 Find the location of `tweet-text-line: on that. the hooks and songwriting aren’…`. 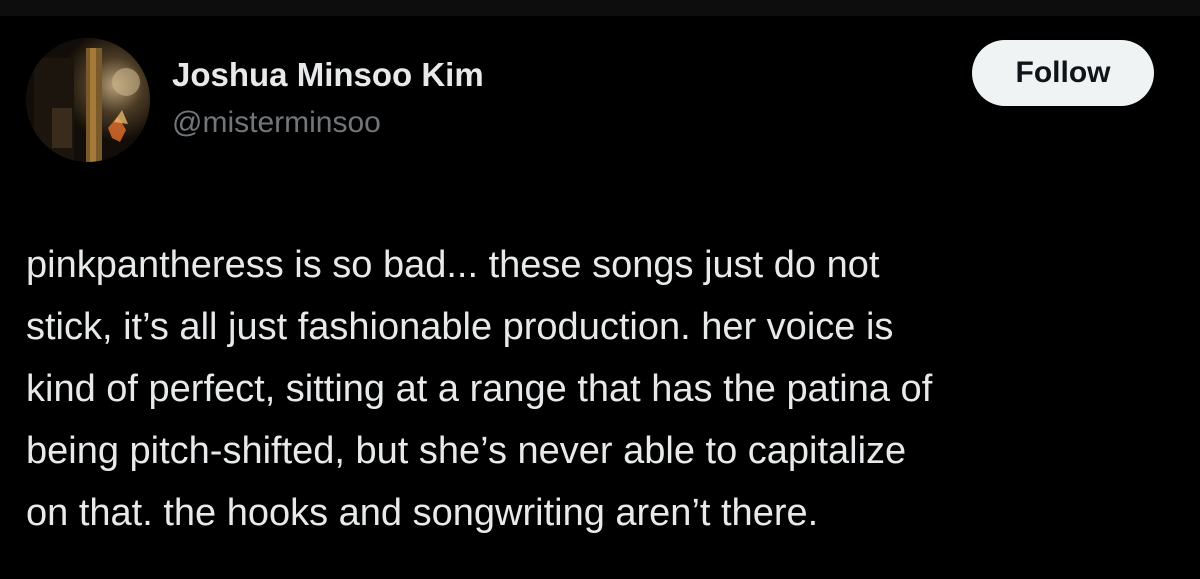

tweet-text-line: on that. the hooks and songwriting aren’… is located at coordinates (422, 513).